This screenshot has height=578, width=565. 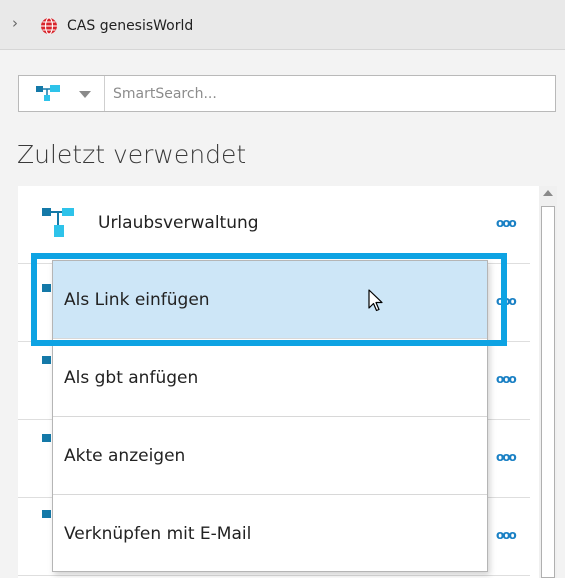 I want to click on menu-item-show-record: Akte anzeigen, so click(x=270, y=456).